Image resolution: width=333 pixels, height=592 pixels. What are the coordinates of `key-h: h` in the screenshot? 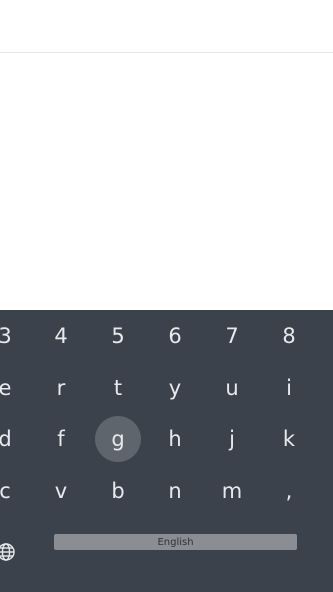 It's located at (175, 439).